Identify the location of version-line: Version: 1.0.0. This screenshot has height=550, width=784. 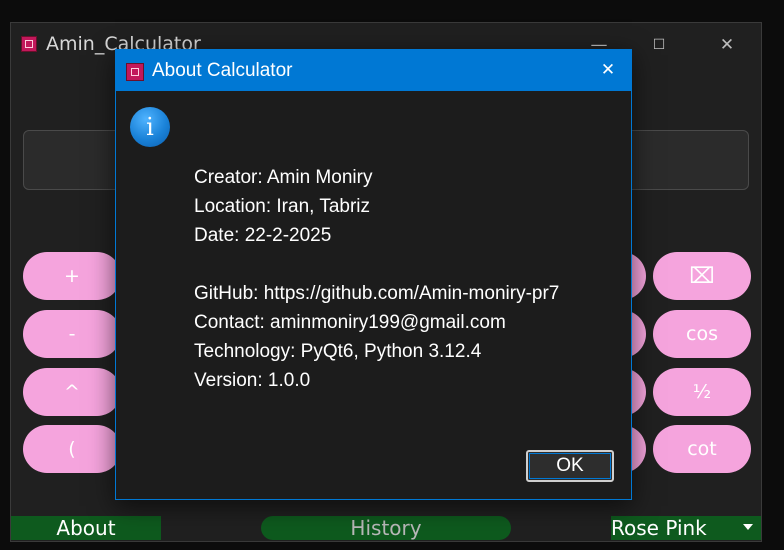
(252, 380).